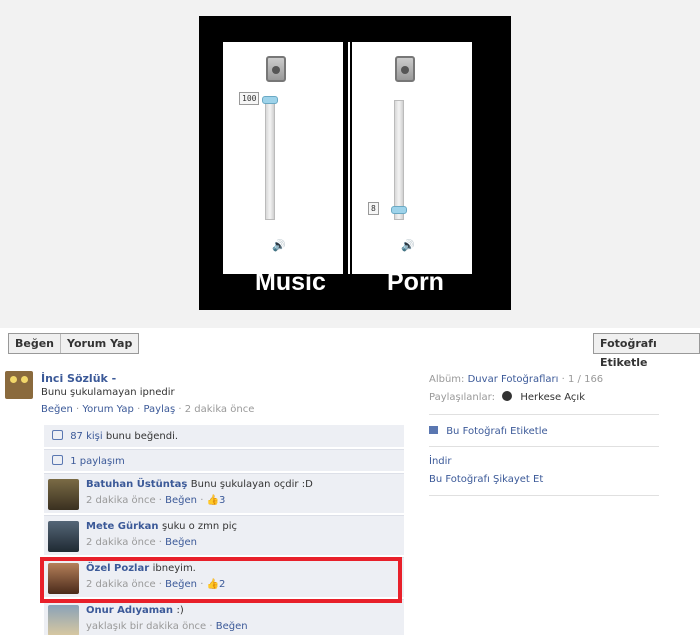 This screenshot has width=700, height=635. I want to click on comment-like-count: 👍3, so click(216, 500).